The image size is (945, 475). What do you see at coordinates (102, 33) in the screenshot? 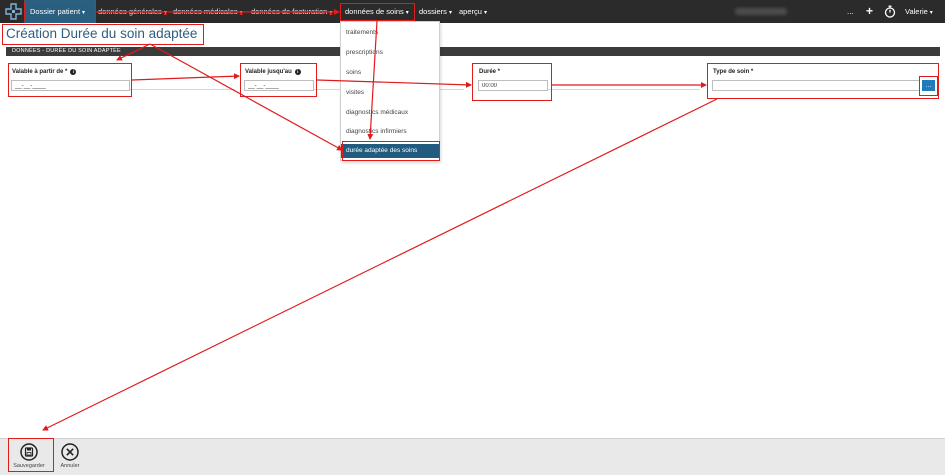
I see `page-title: Création Durée du soin adaptée` at bounding box center [102, 33].